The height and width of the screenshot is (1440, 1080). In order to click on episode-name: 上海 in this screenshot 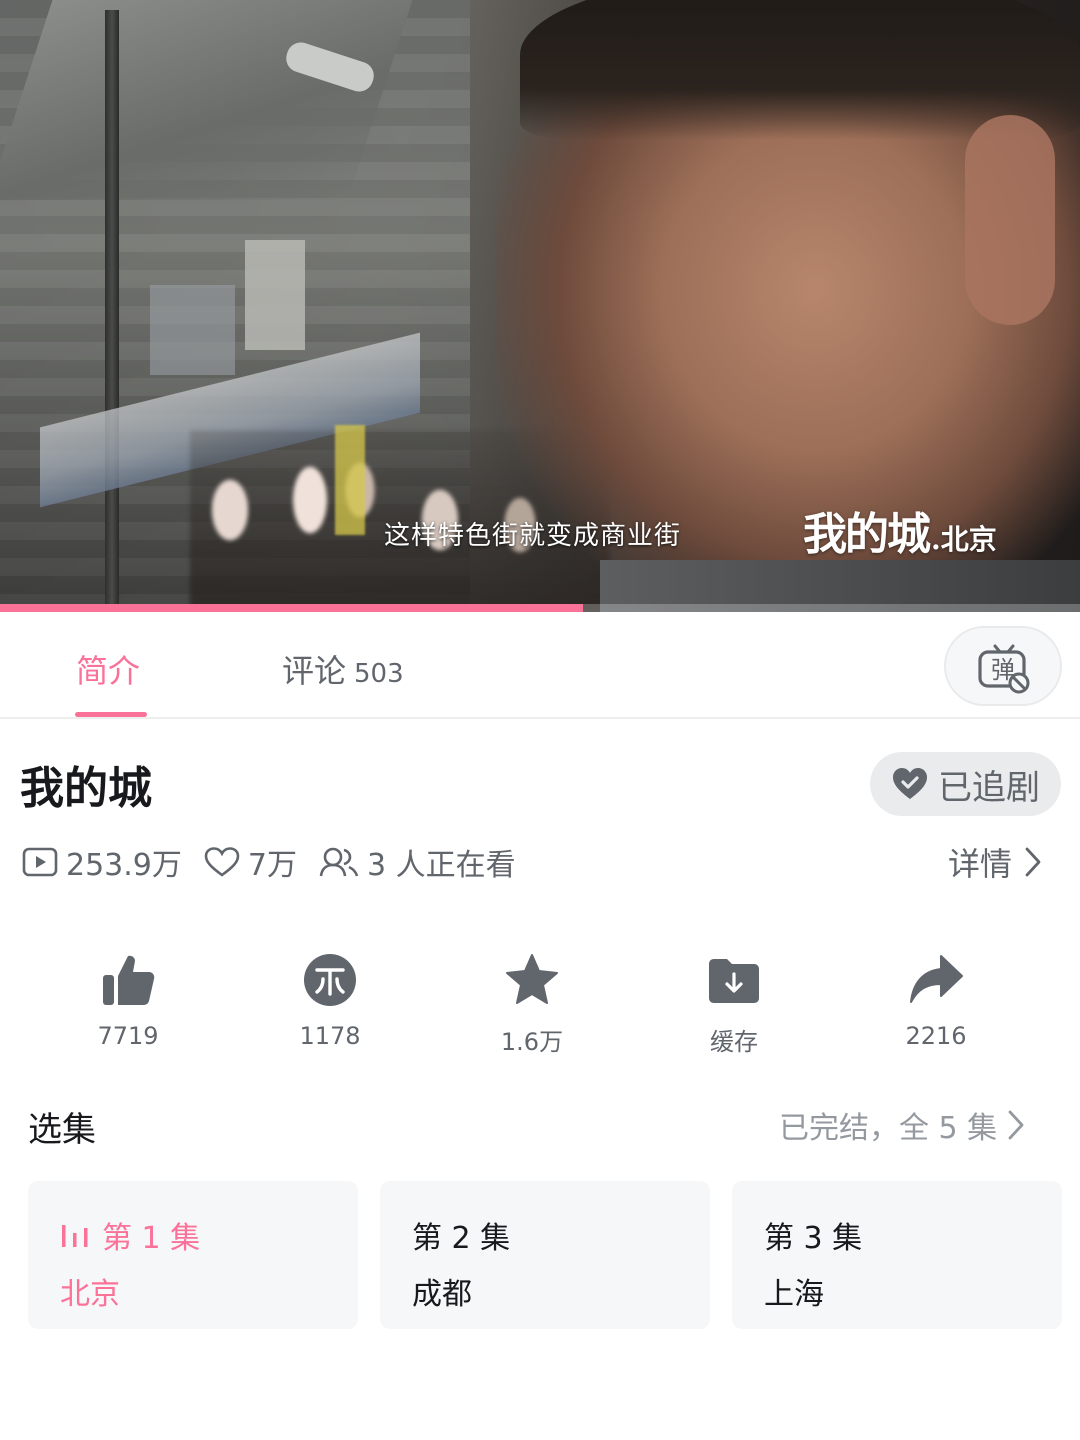, I will do `click(794, 1294)`.